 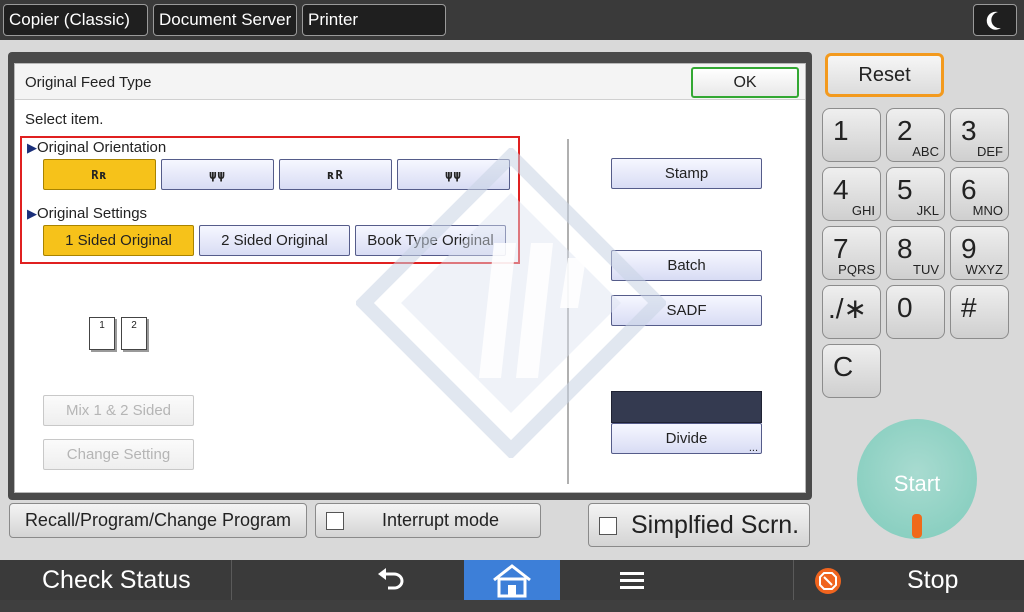 I want to click on orientation-option-1: Rʀ, so click(x=99, y=174).